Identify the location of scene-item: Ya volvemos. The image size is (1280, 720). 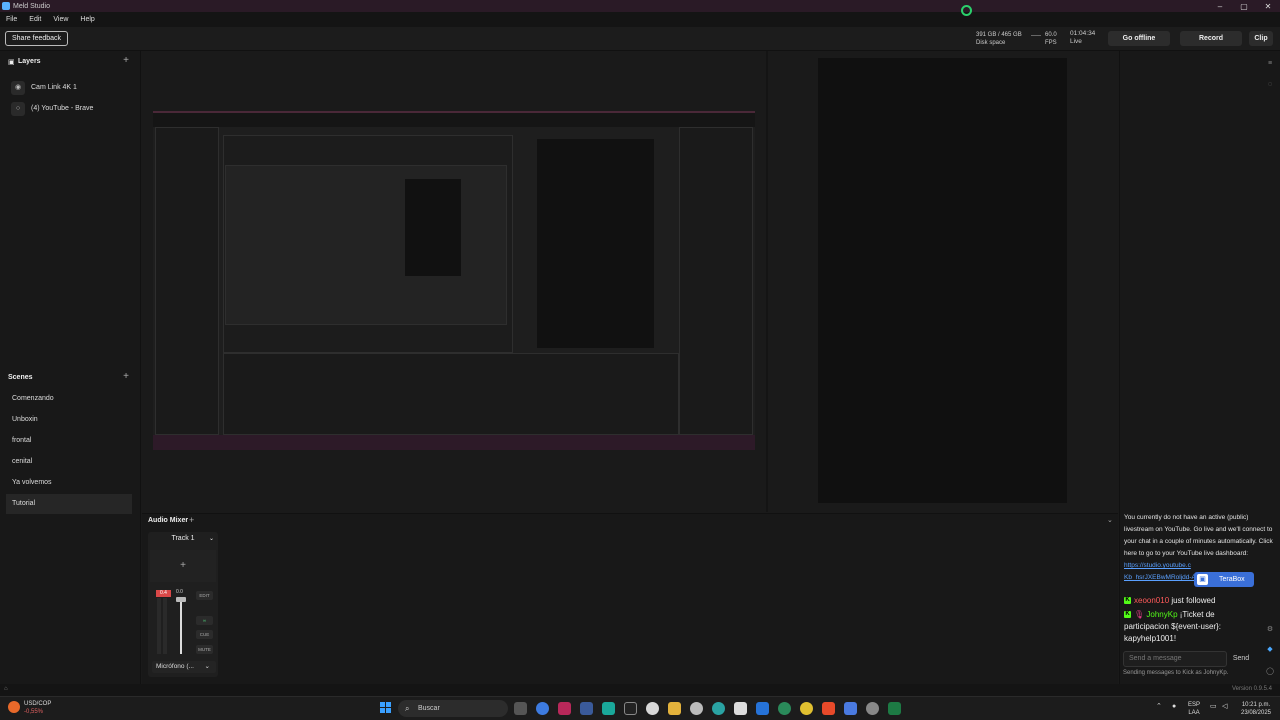
(69, 483).